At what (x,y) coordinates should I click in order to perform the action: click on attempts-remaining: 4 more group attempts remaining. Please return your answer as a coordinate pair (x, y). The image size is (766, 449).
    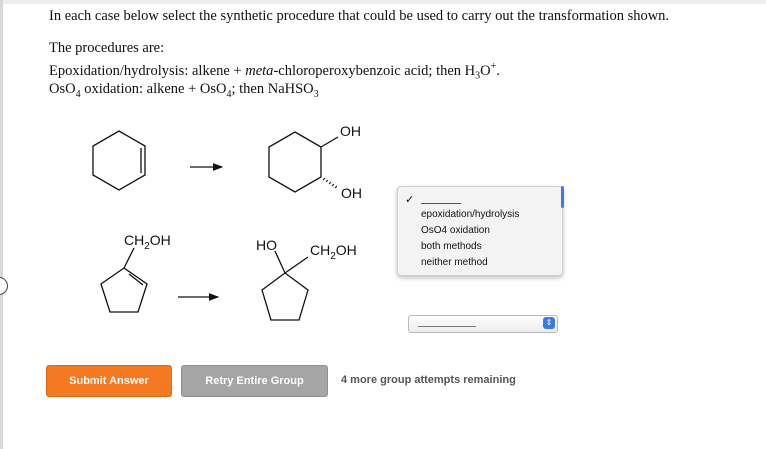
    Looking at the image, I should click on (428, 380).